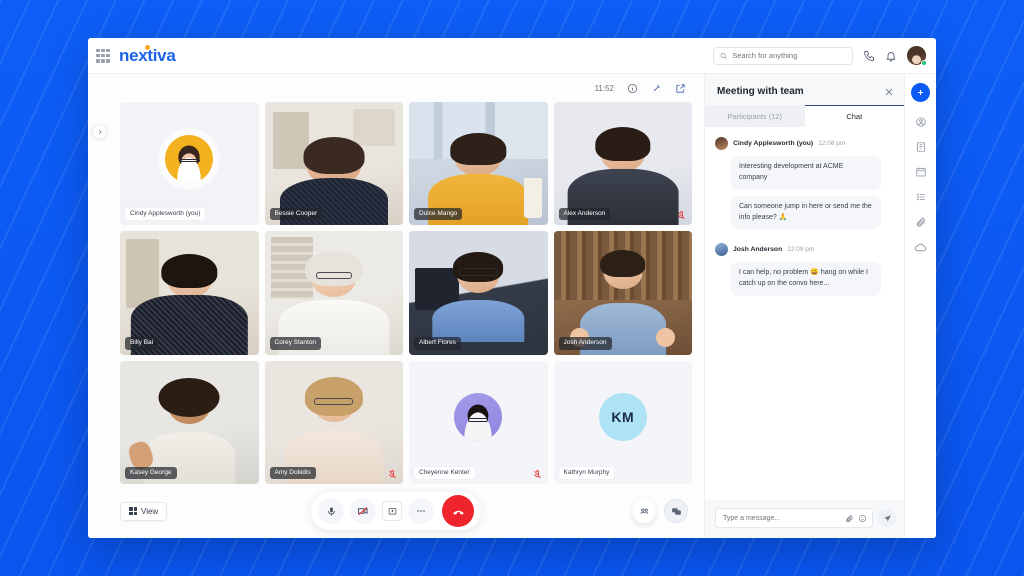 Image resolution: width=1024 pixels, height=576 pixels. Describe the element at coordinates (917, 56) in the screenshot. I see `avatar` at that location.